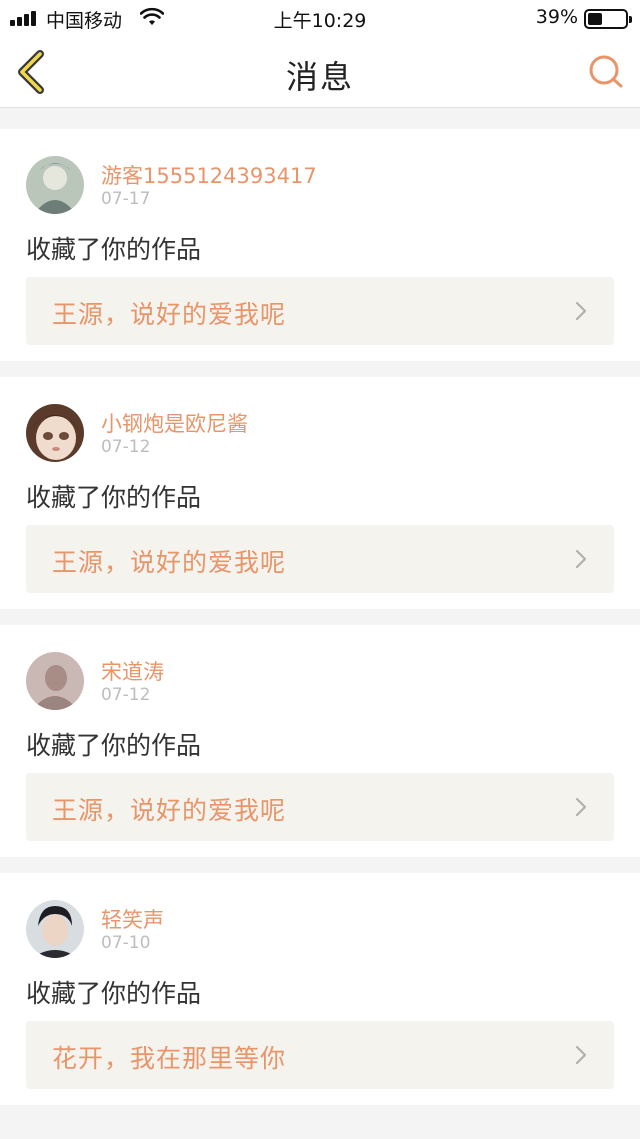 The height and width of the screenshot is (1139, 640). I want to click on nav-bar: 消息, so click(320, 72).